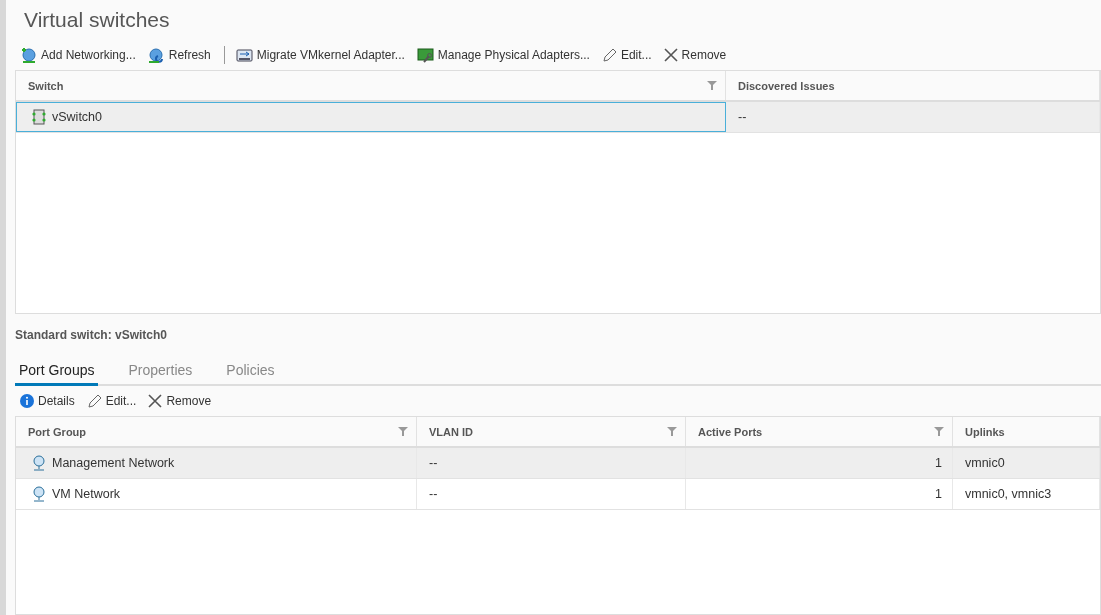  I want to click on column-header: Active Ports, so click(819, 431).